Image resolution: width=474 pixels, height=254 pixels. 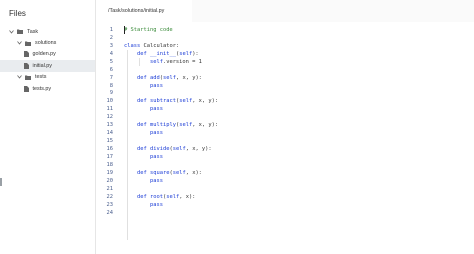 I want to click on line-text: # Starting code, so click(x=148, y=29).